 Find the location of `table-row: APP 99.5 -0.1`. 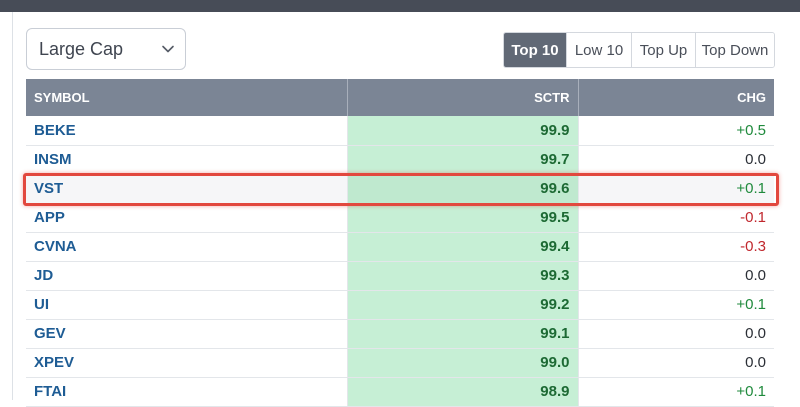

table-row: APP 99.5 -0.1 is located at coordinates (400, 218).